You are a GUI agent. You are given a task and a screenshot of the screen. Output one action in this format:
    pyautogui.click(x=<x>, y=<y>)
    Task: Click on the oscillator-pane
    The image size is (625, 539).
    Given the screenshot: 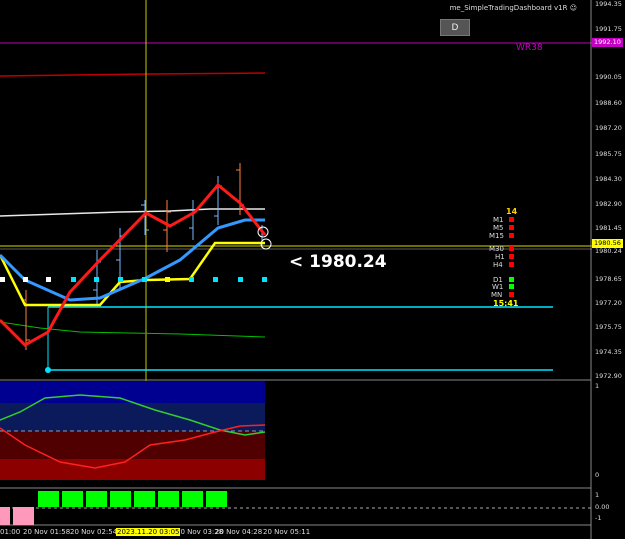 What is the action you would take?
    pyautogui.click(x=133, y=430)
    